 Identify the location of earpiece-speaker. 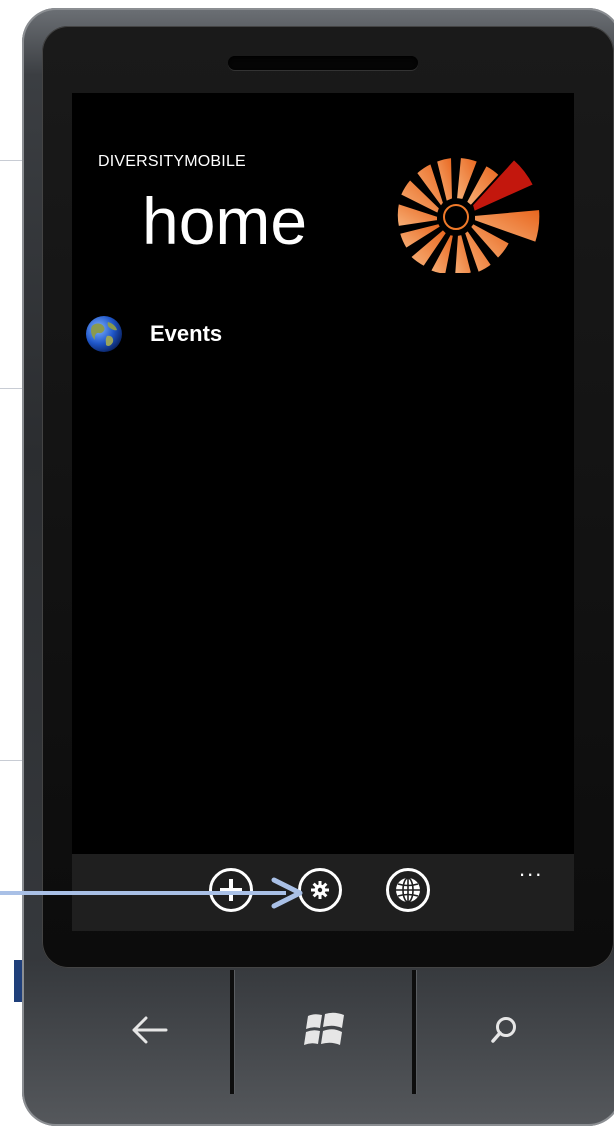
(323, 63).